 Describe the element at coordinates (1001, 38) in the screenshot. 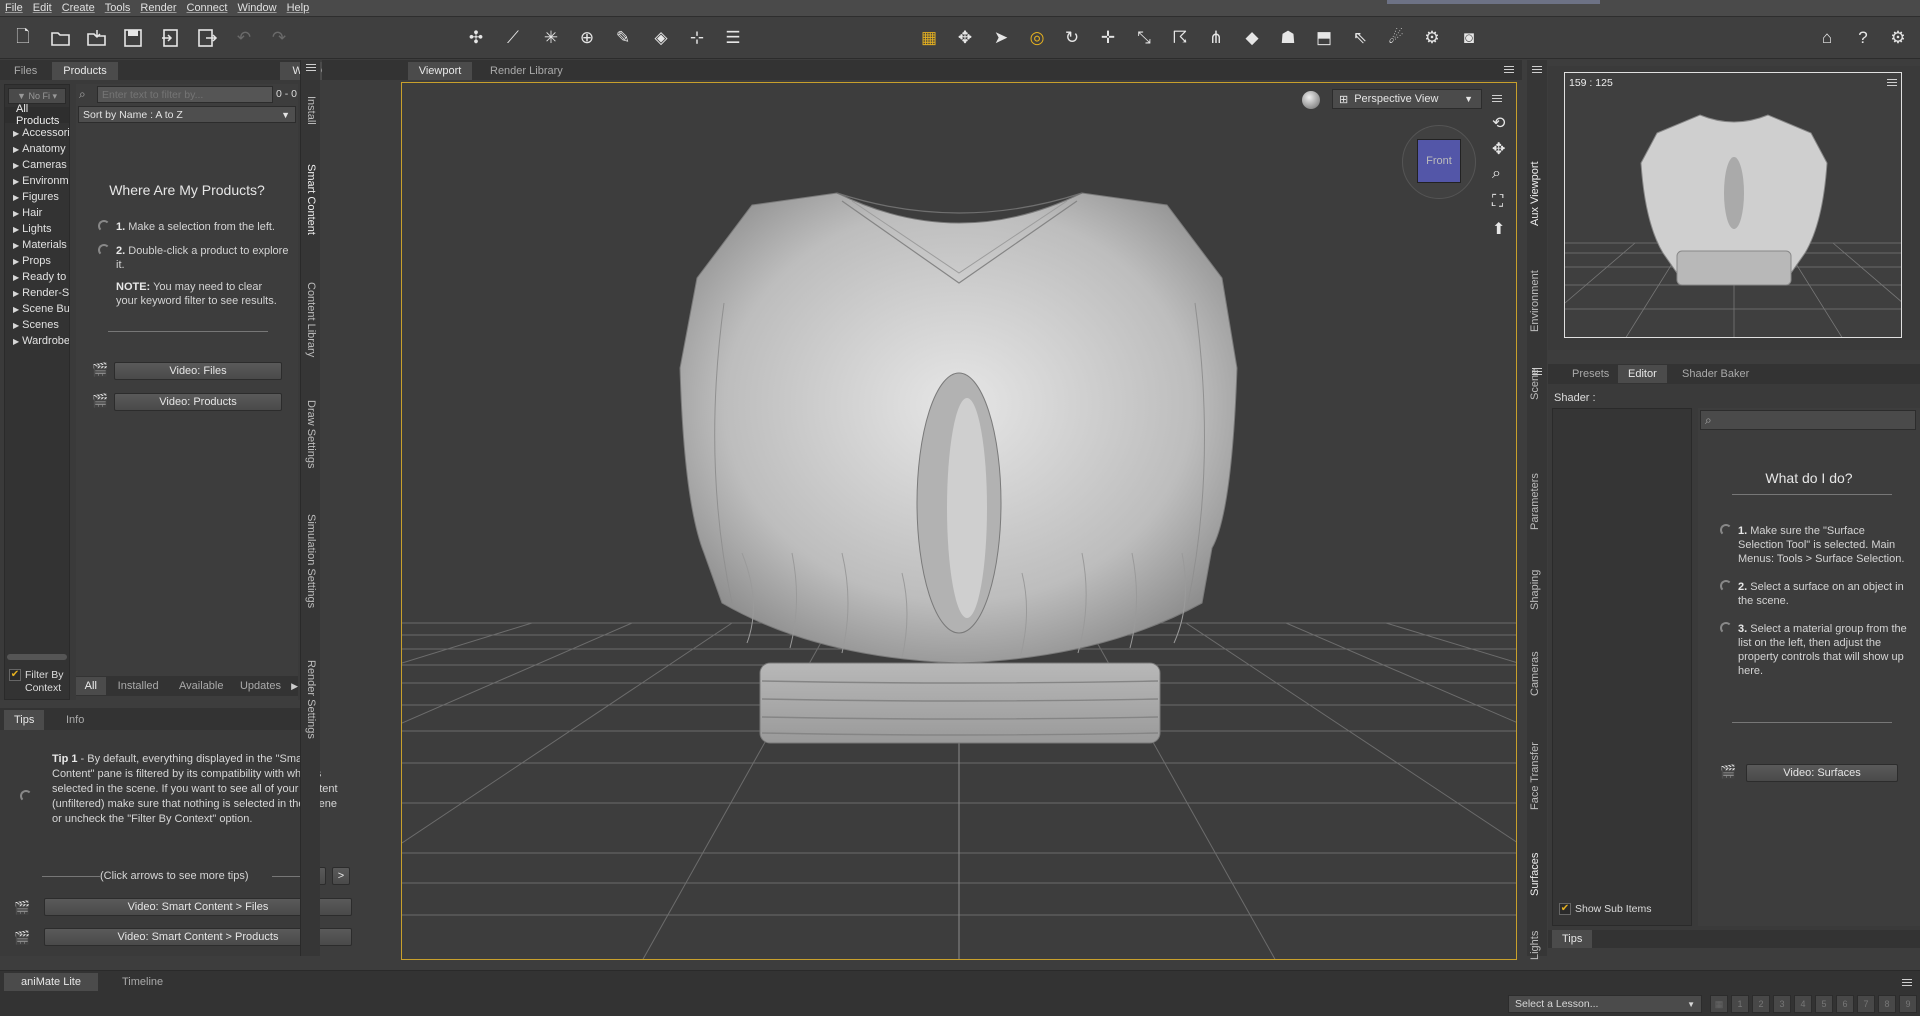

I see `pointer-icon: ➤` at that location.